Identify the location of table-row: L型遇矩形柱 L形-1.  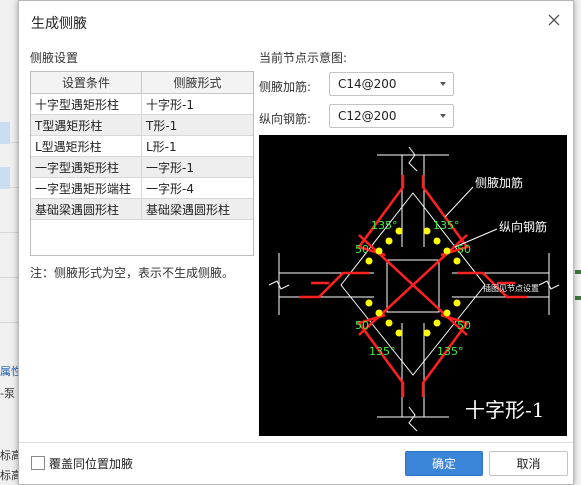
(142, 146).